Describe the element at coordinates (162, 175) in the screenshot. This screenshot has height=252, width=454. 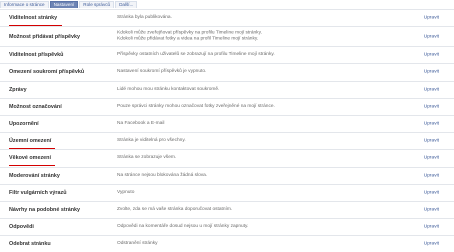
I see `row-description: Na stránce nejsou blokována žádná slova.` at that location.